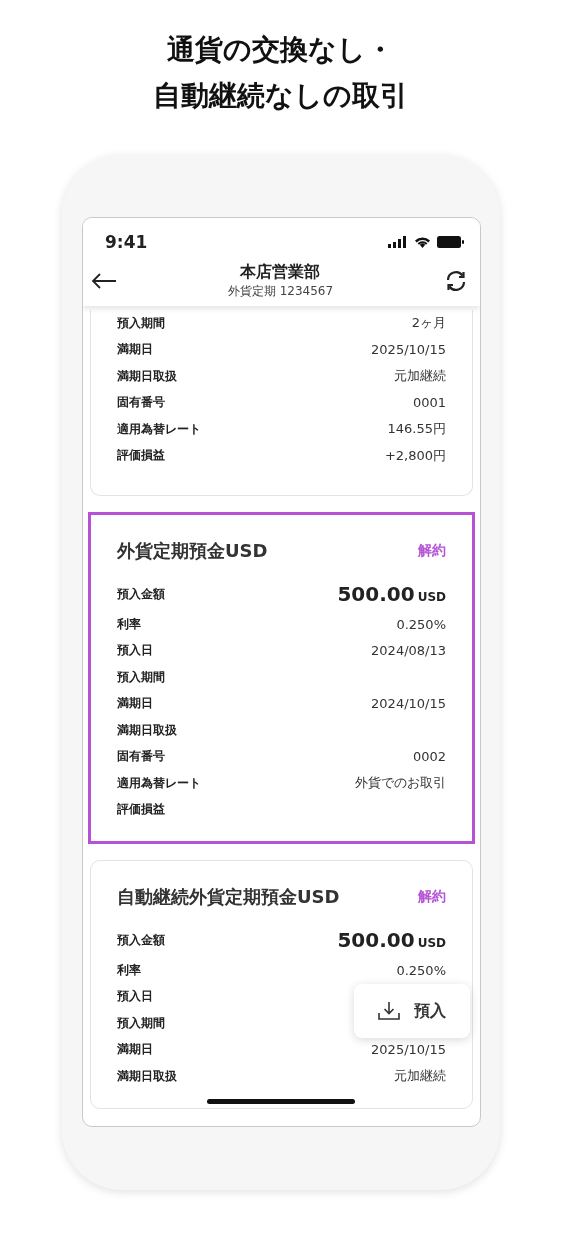 This screenshot has width=561, height=1254. What do you see at coordinates (400, 783) in the screenshot?
I see `row-value: 外貨でのお取引` at bounding box center [400, 783].